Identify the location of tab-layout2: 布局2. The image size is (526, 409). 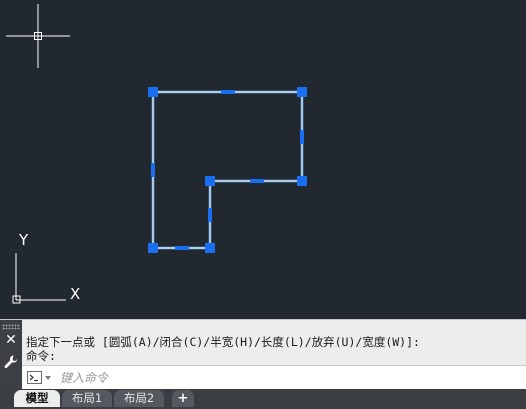
(139, 398).